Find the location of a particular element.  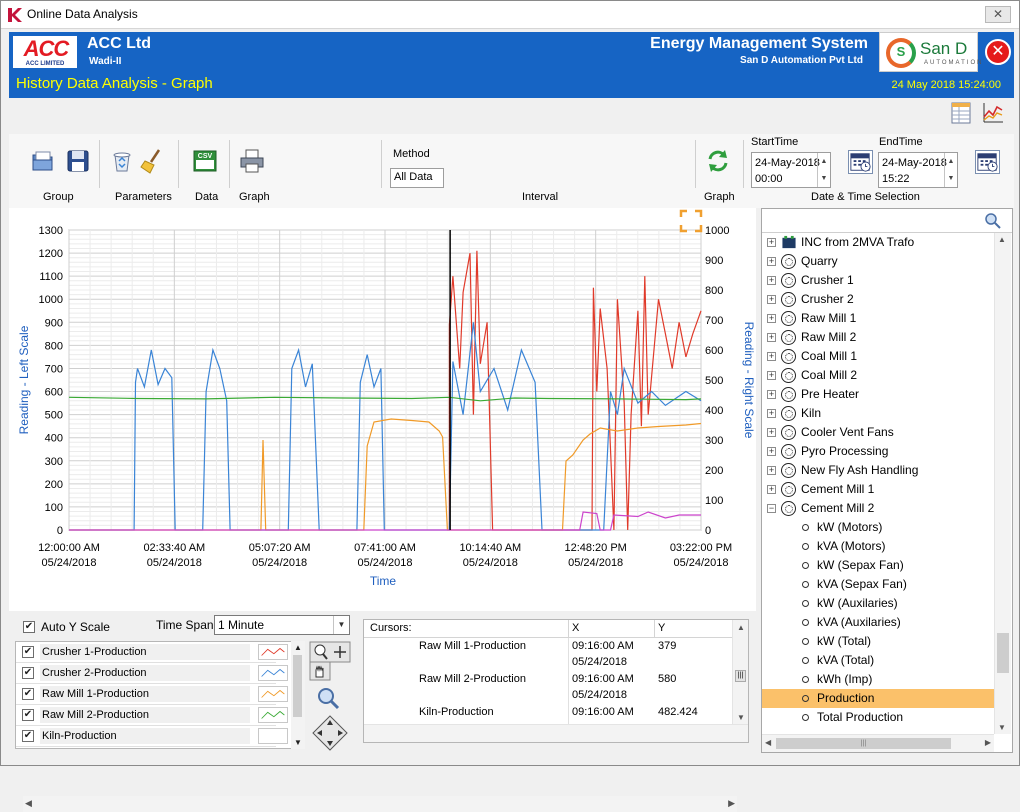

tree-group-item: + Coal Mill 1 is located at coordinates (878, 356).